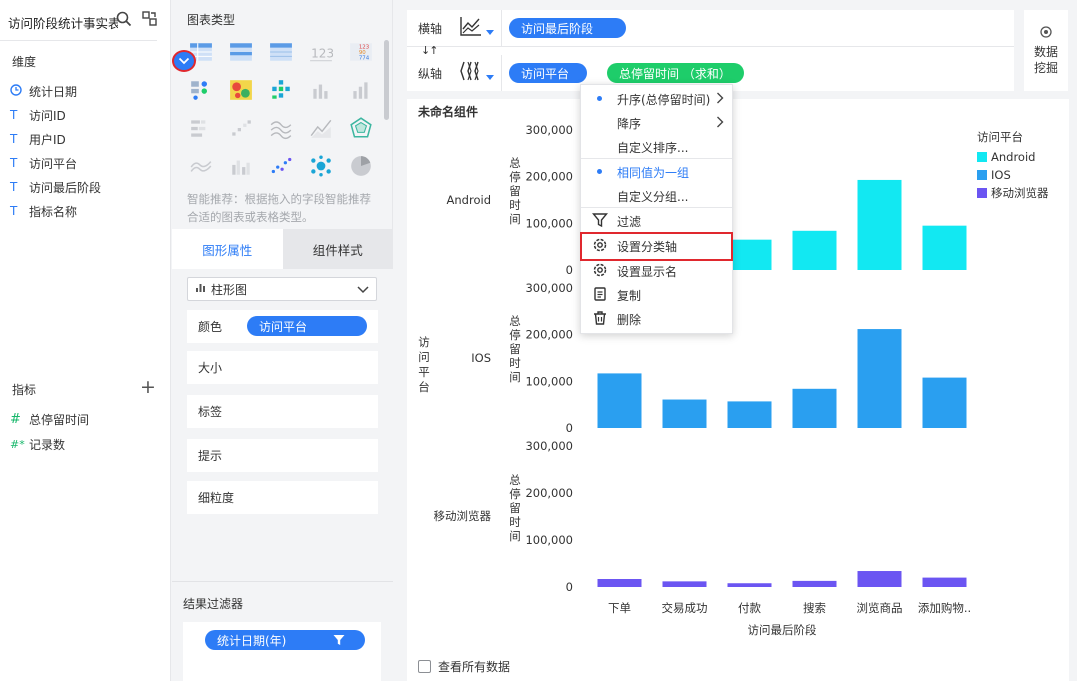  What do you see at coordinates (241, 52) in the screenshot?
I see `cross-table-icon` at bounding box center [241, 52].